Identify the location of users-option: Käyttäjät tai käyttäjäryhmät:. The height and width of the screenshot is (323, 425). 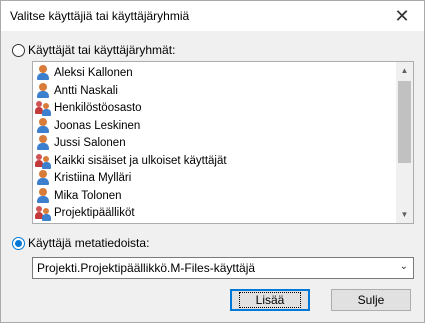
(93, 50).